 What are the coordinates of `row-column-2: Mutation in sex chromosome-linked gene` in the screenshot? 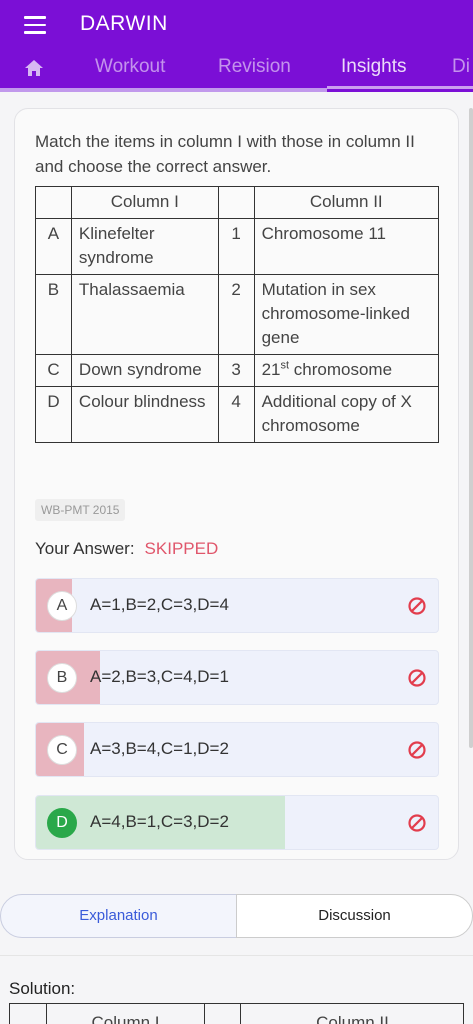 It's located at (346, 314).